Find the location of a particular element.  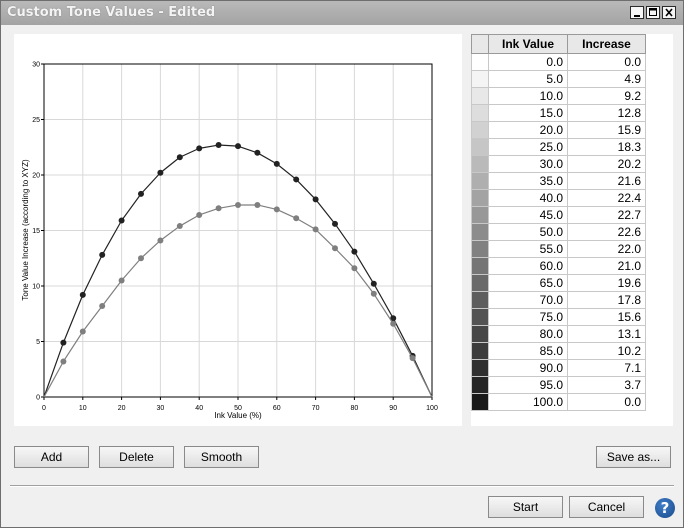

ink-value-cell: 15.0 is located at coordinates (528, 113).